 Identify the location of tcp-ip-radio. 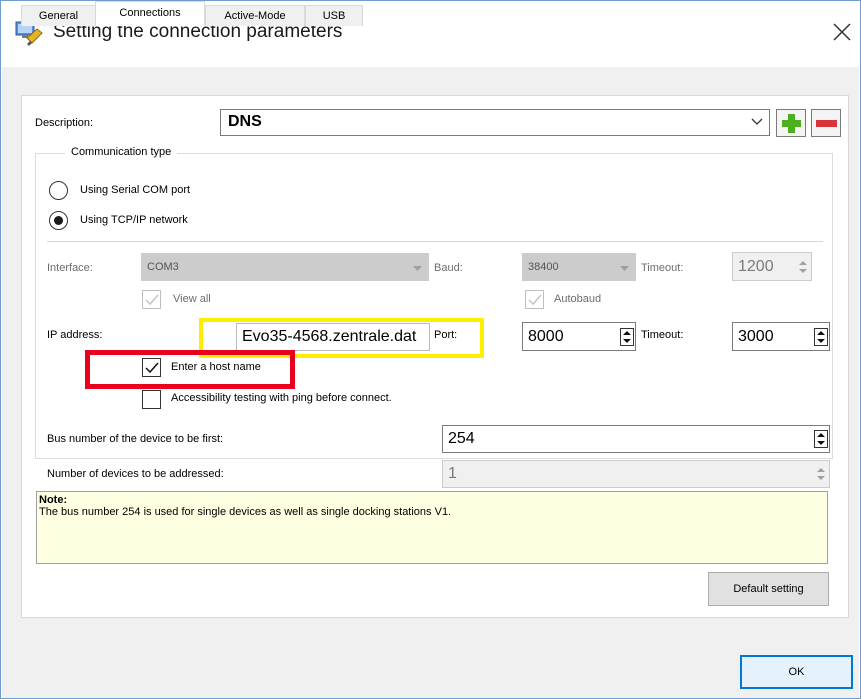
(58, 220).